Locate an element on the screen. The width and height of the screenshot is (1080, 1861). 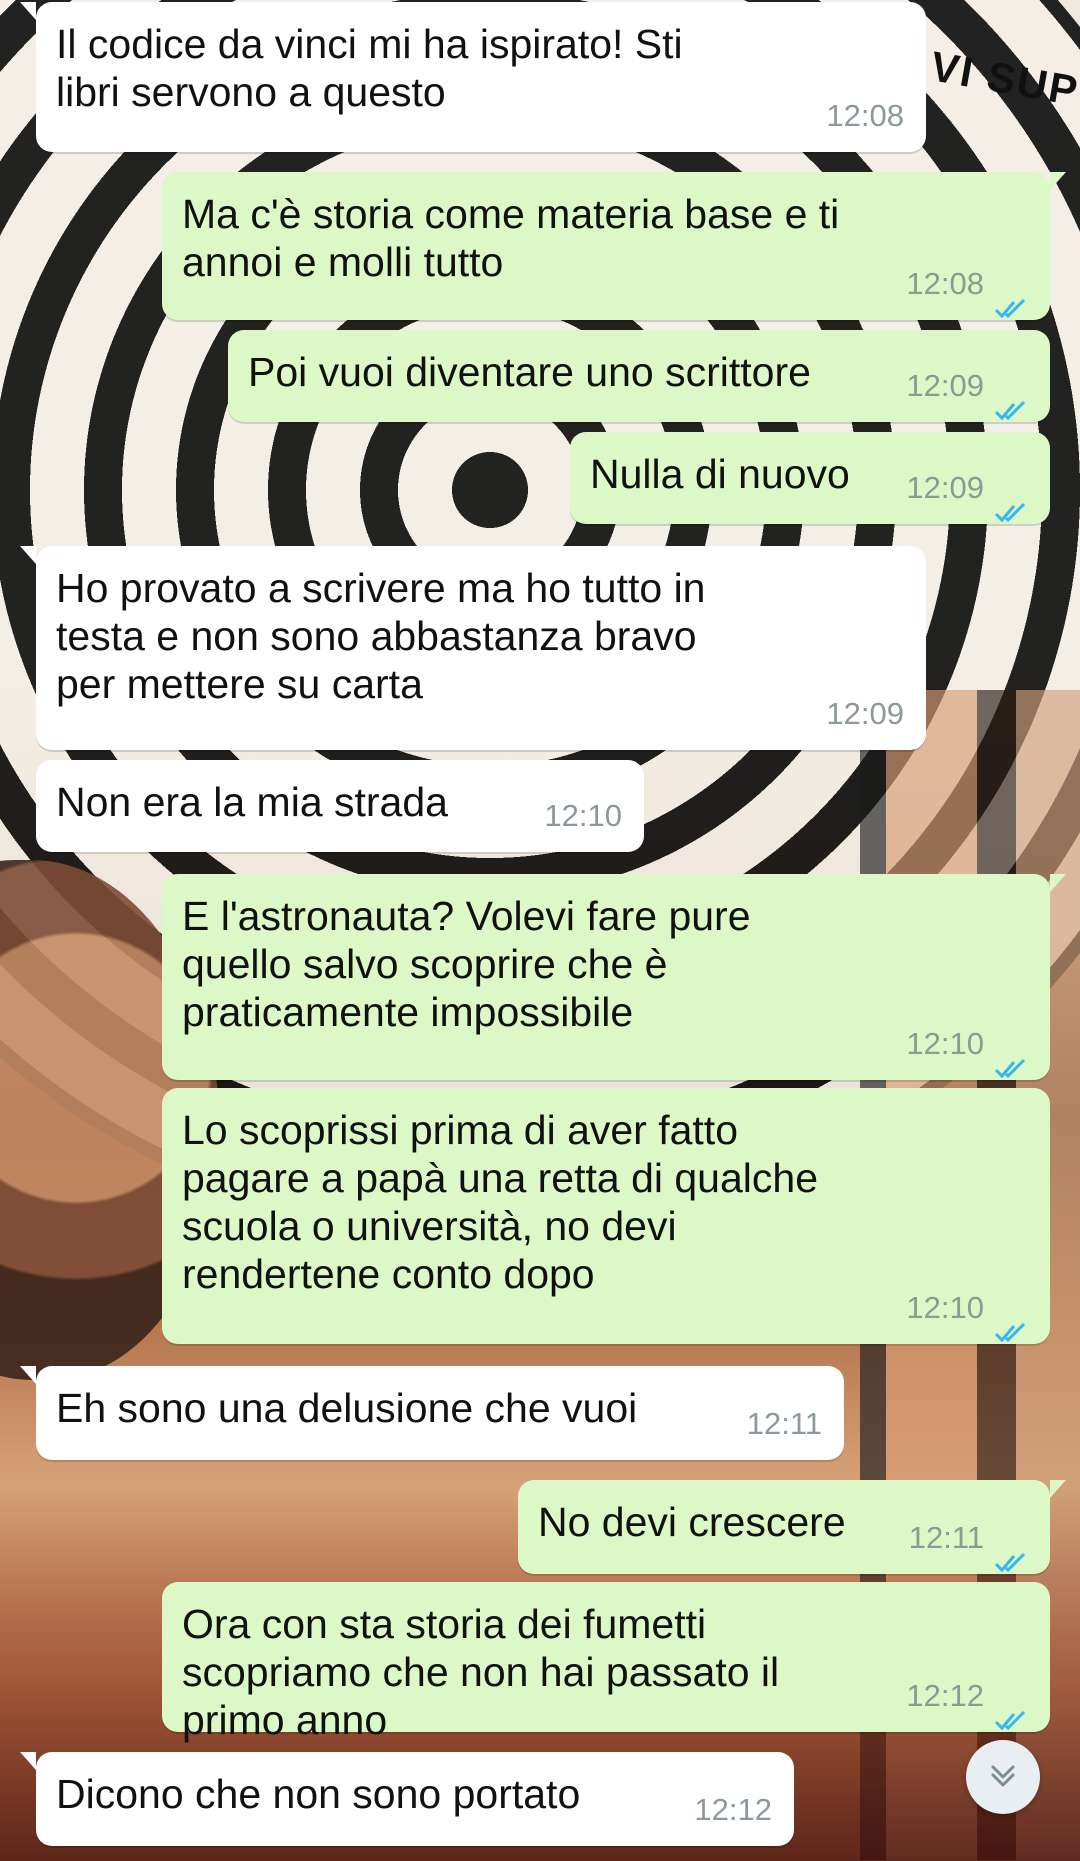
message-text: Non era la mia strada is located at coordinates (252, 802).